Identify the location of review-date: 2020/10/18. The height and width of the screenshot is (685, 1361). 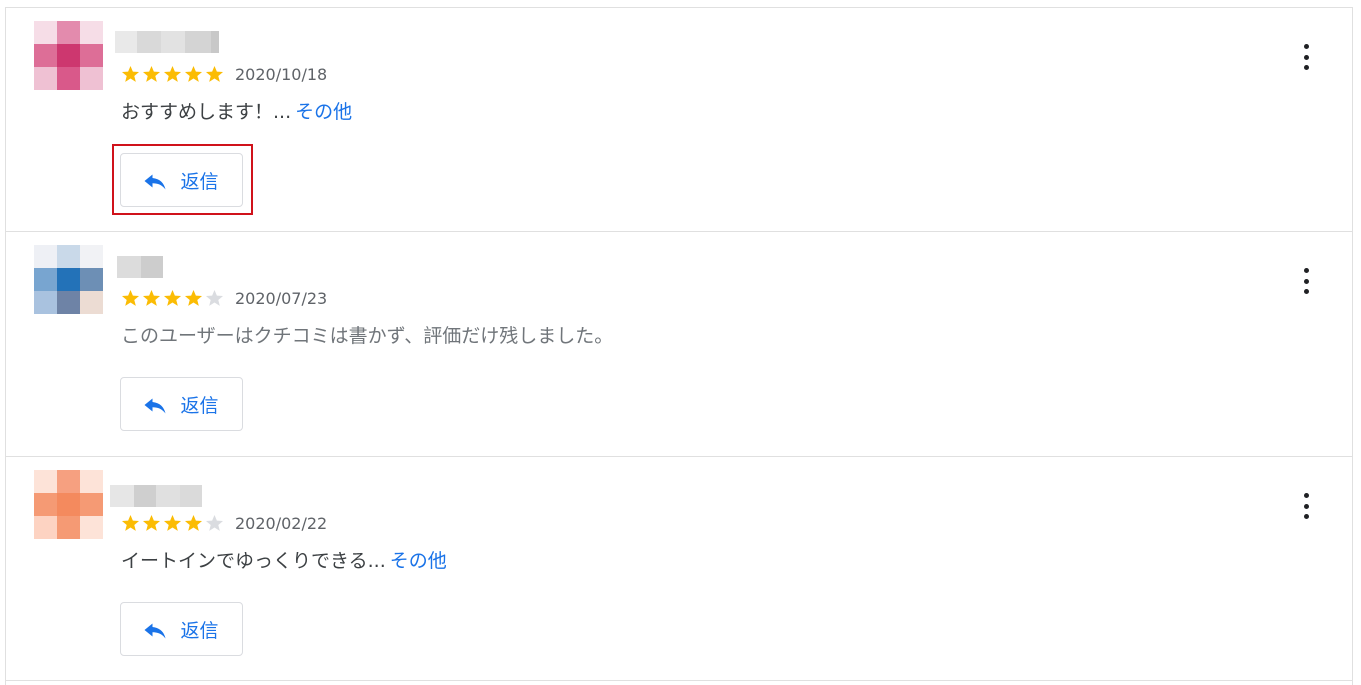
(281, 74).